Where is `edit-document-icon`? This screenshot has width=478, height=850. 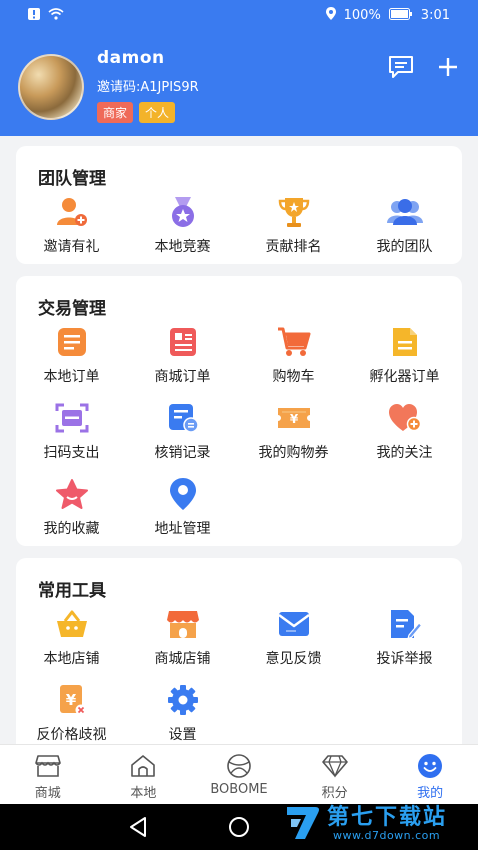
edit-document-icon is located at coordinates (405, 624).